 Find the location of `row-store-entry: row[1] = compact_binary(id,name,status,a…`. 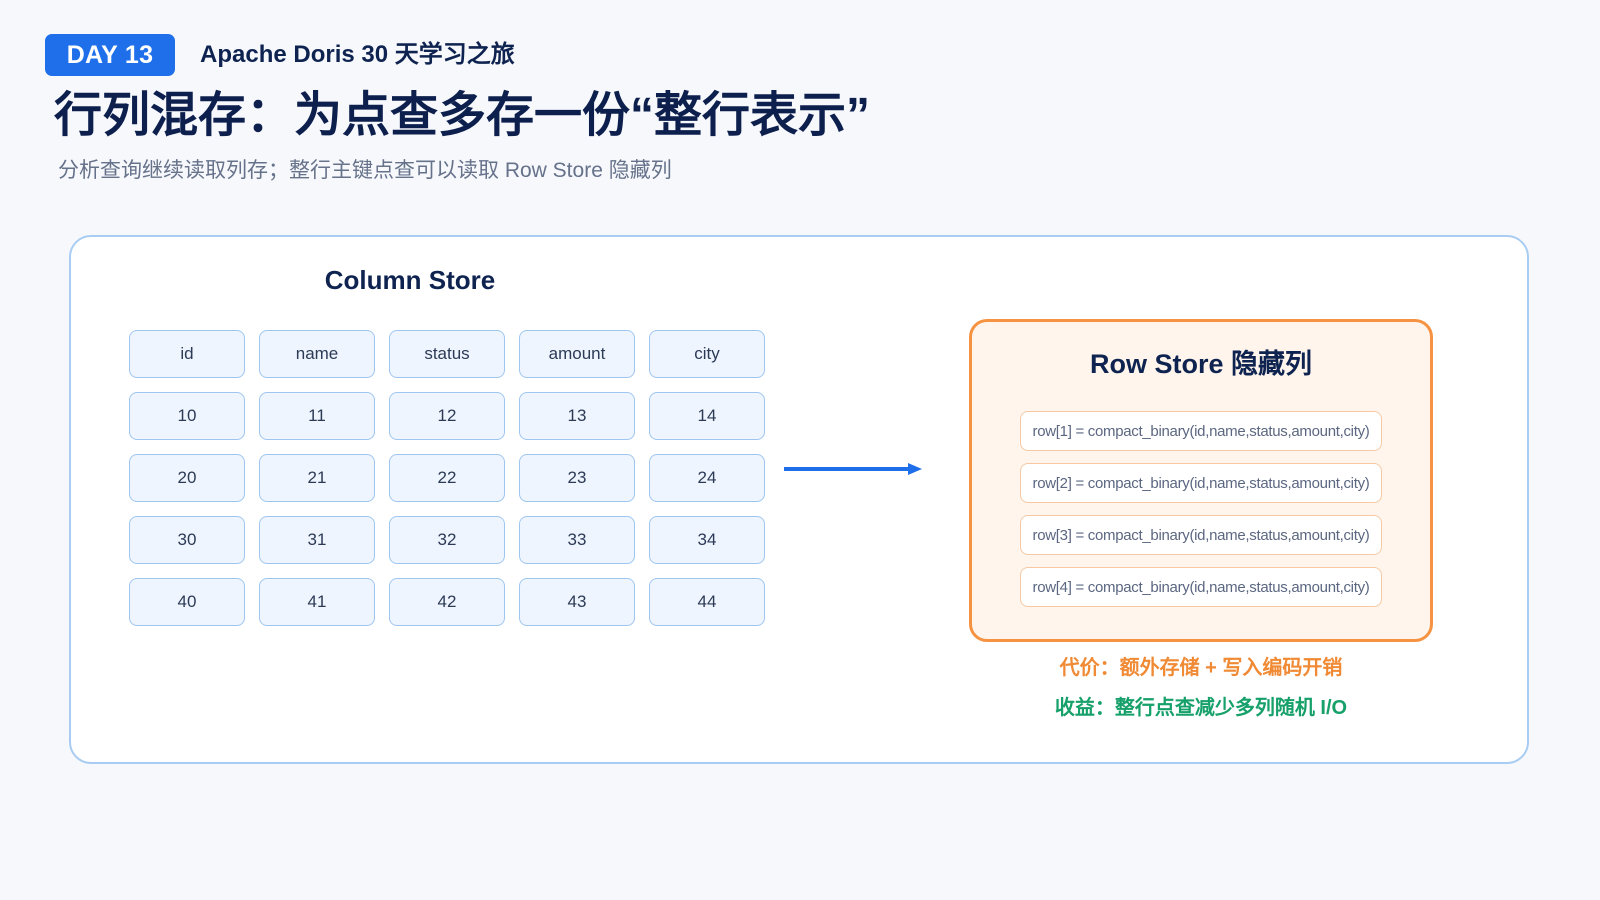

row-store-entry: row[1] = compact_binary(id,name,status,a… is located at coordinates (1201, 431).